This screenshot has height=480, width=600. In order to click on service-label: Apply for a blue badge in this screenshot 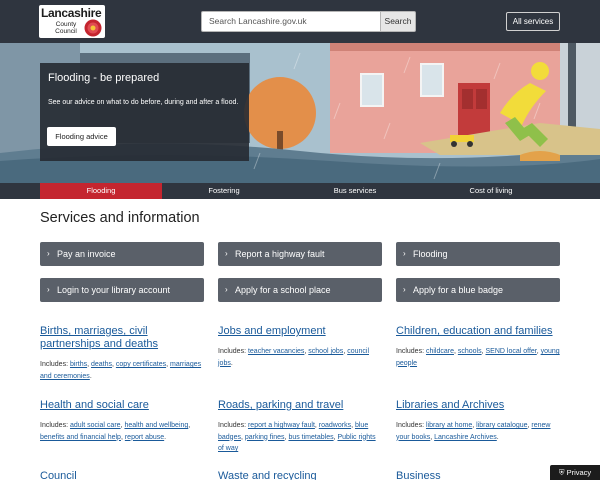, I will do `click(458, 290)`.